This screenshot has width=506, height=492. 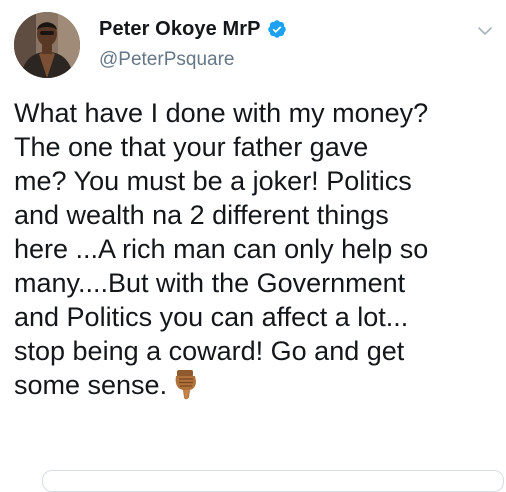 What do you see at coordinates (221, 249) in the screenshot?
I see `tweet-line: here ...A rich man can only help so` at bounding box center [221, 249].